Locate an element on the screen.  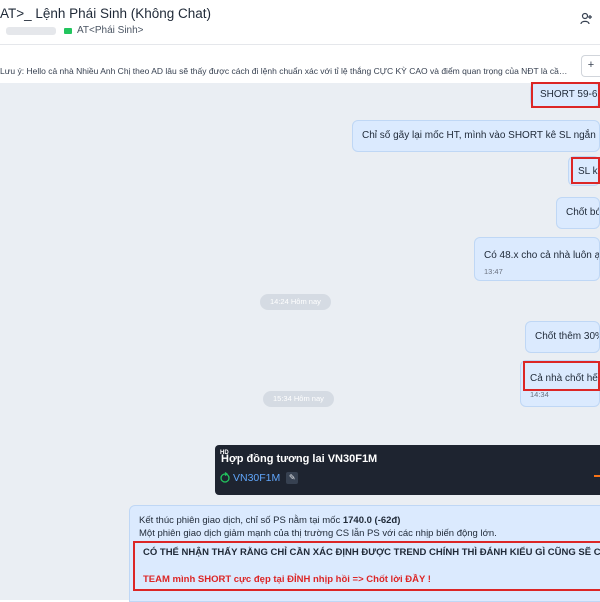
message-bubble: Chốt thêm 30% is located at coordinates (562, 337).